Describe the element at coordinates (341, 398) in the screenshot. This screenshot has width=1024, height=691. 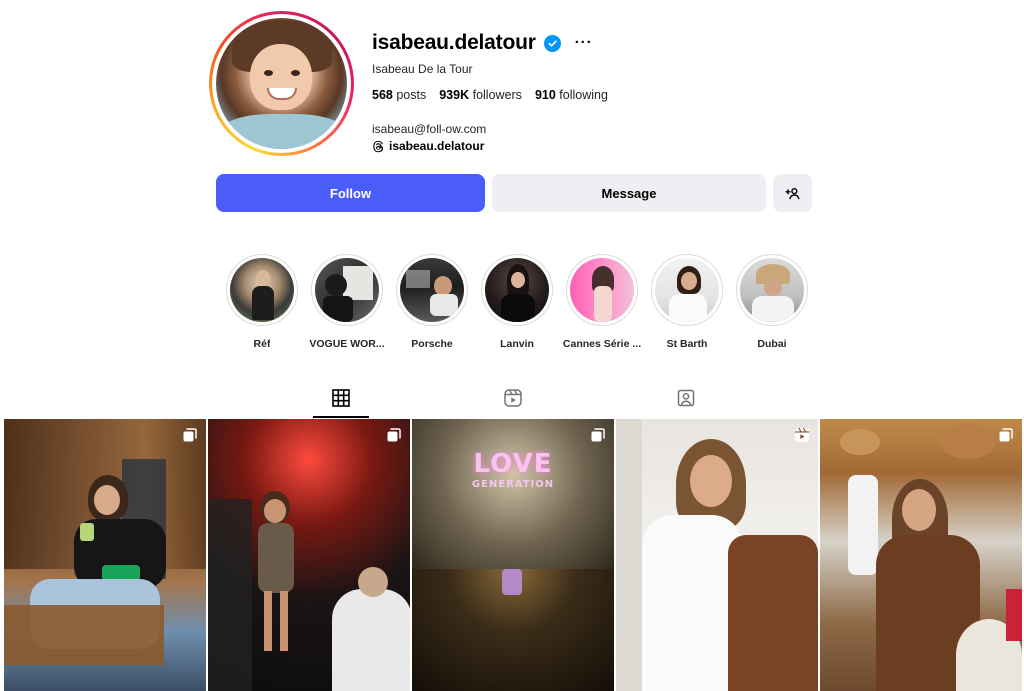
I see `grid-icon` at that location.